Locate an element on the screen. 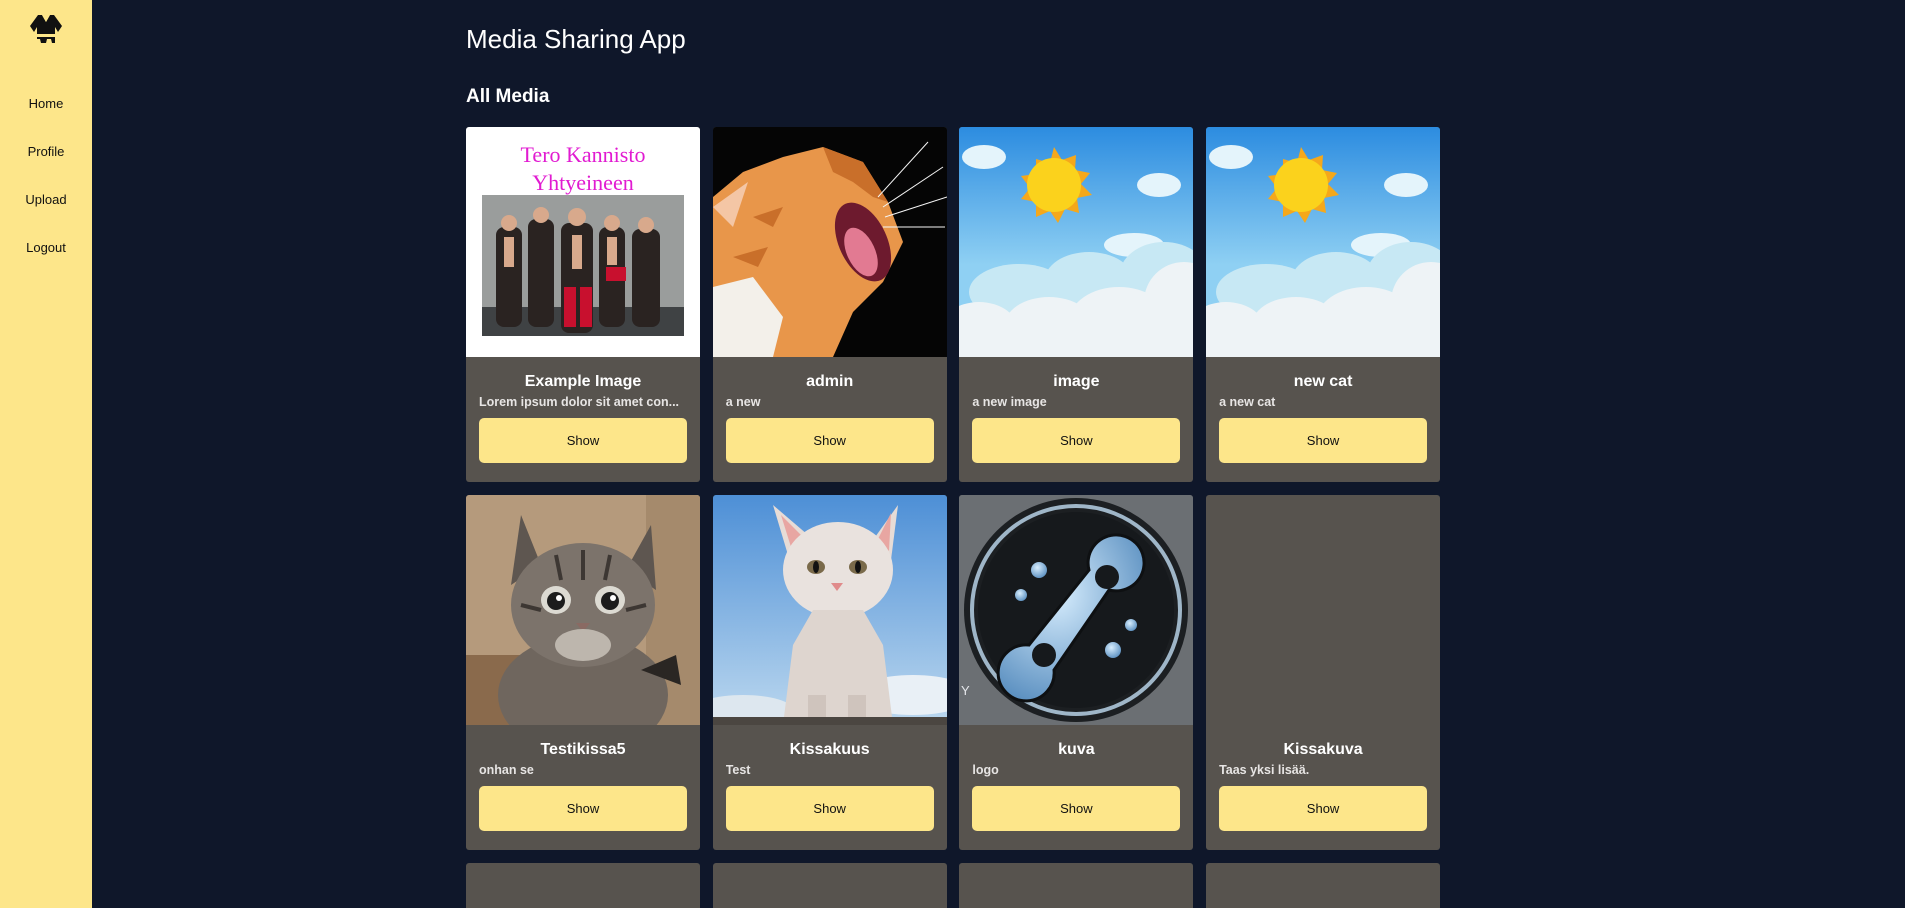 The width and height of the screenshot is (1905, 908). media-title: Kissakuus is located at coordinates (829, 749).